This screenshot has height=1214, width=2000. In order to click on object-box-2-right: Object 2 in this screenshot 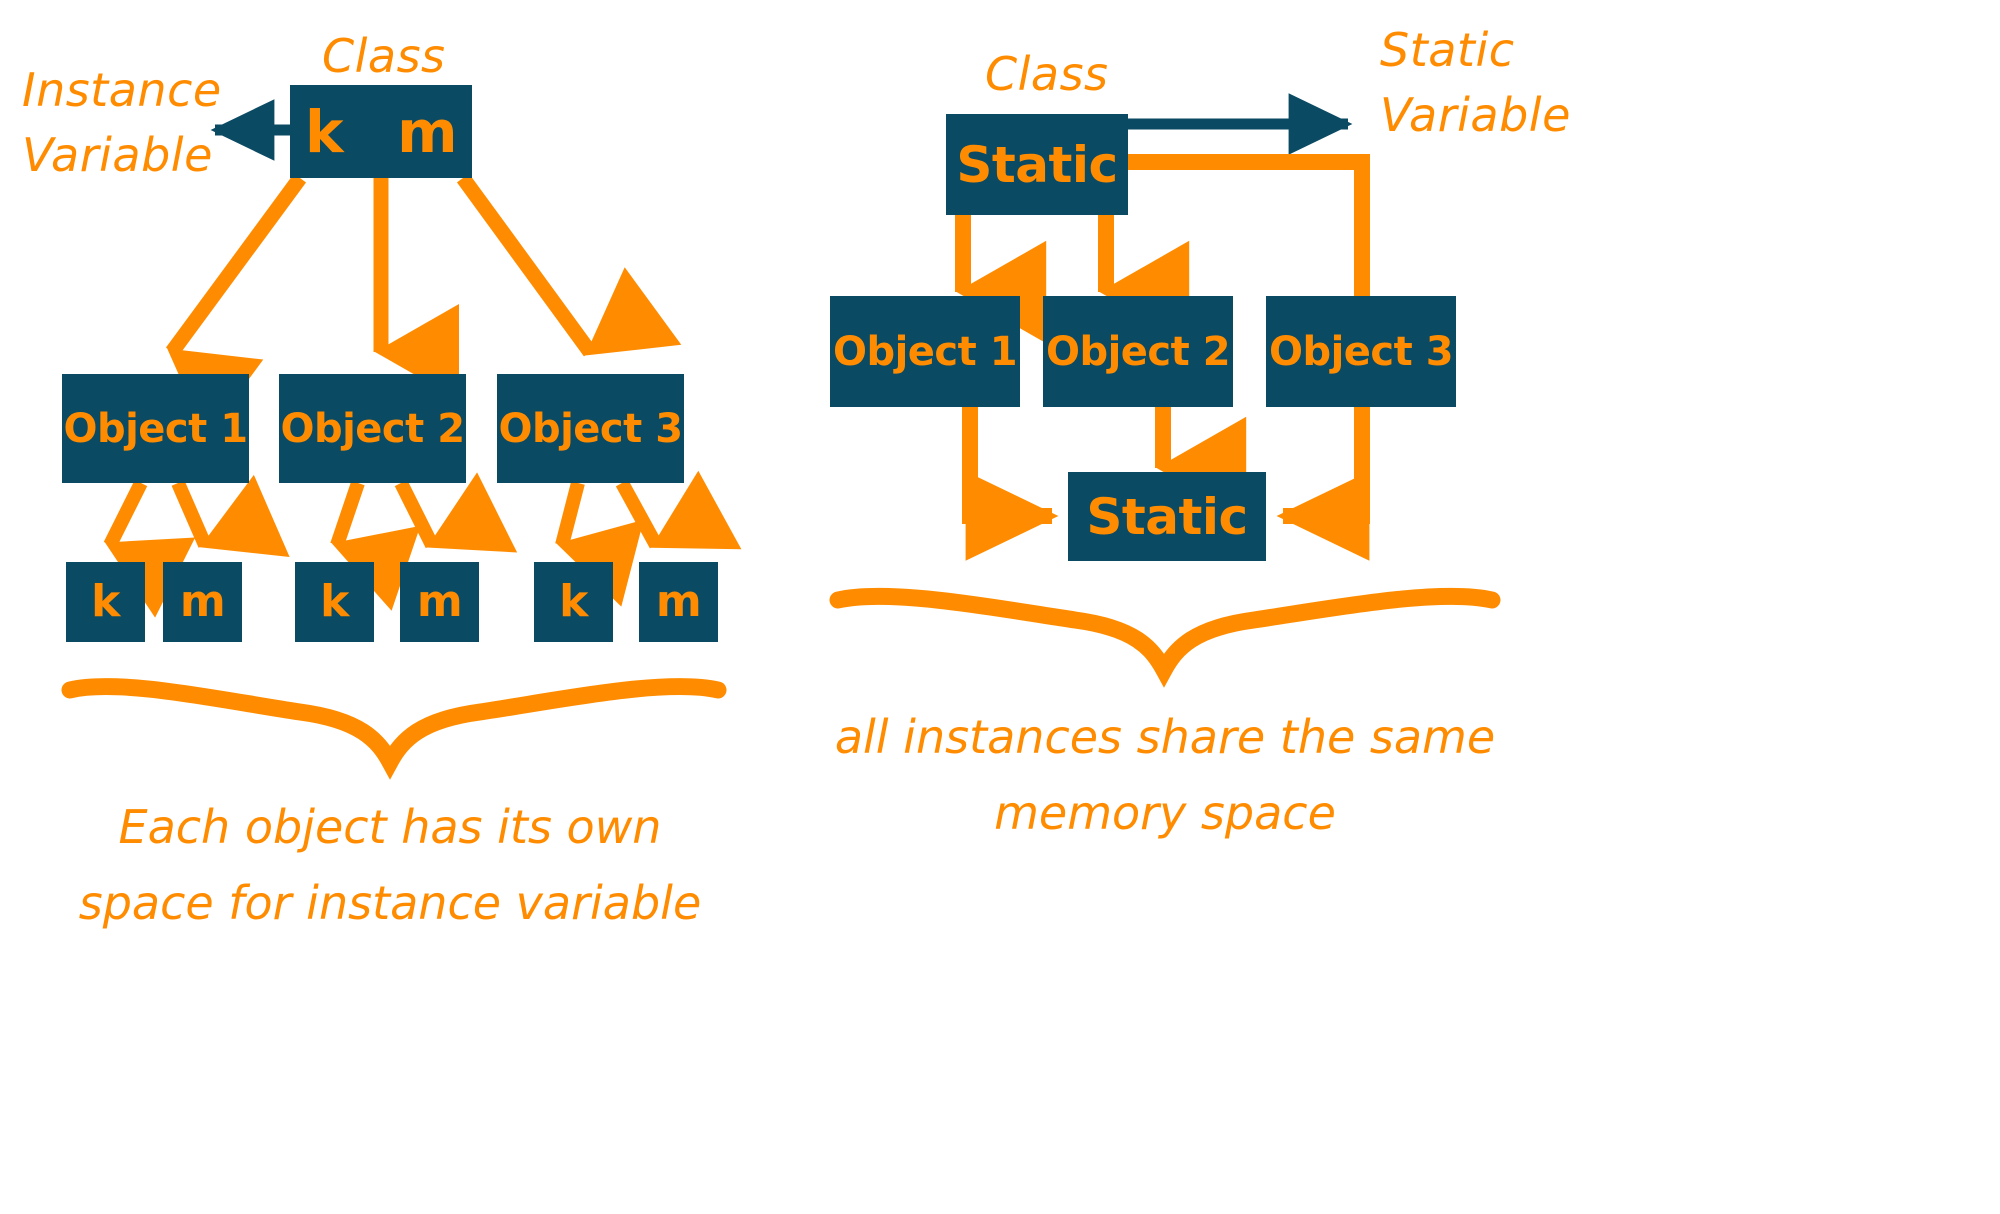, I will do `click(1138, 351)`.